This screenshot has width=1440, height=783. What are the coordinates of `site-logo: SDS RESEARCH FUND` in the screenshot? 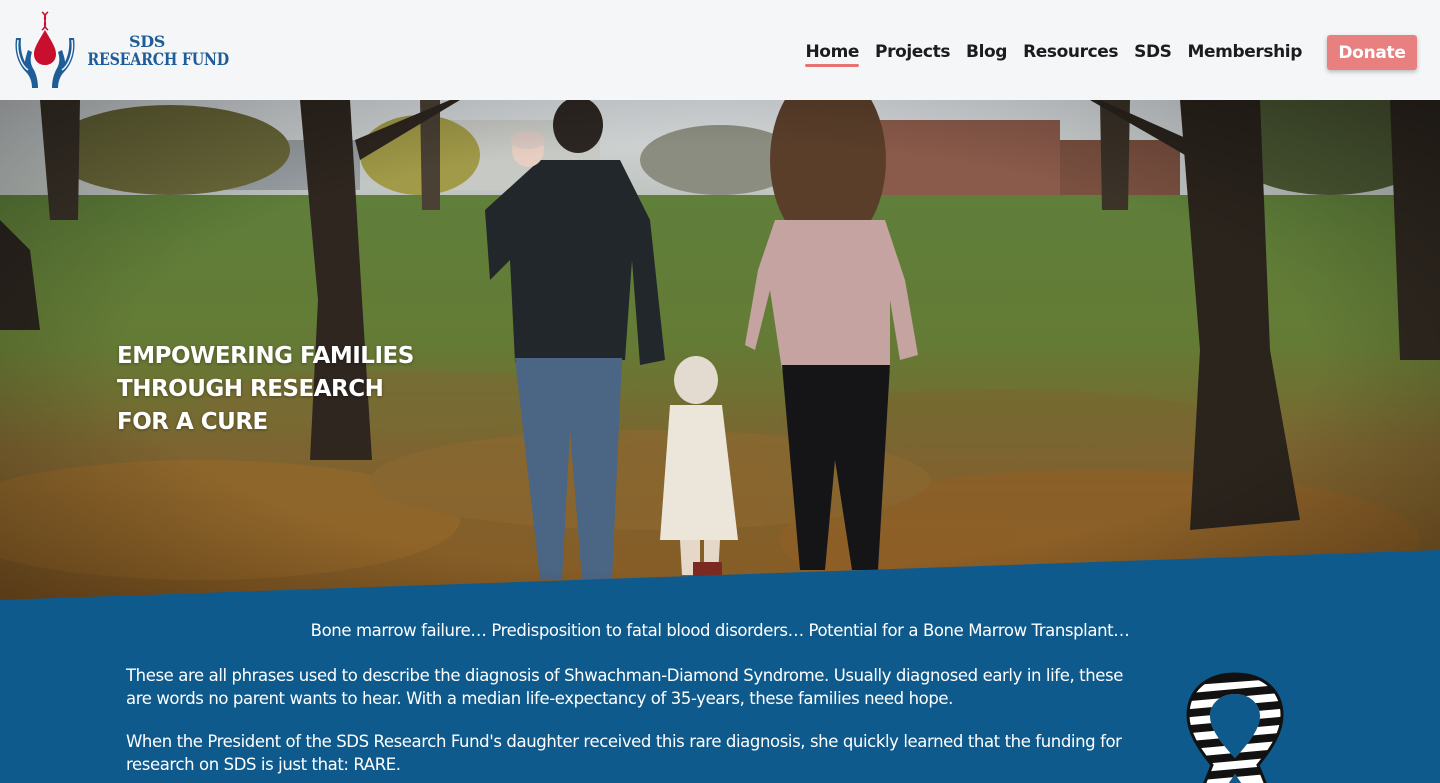 It's located at (120, 50).